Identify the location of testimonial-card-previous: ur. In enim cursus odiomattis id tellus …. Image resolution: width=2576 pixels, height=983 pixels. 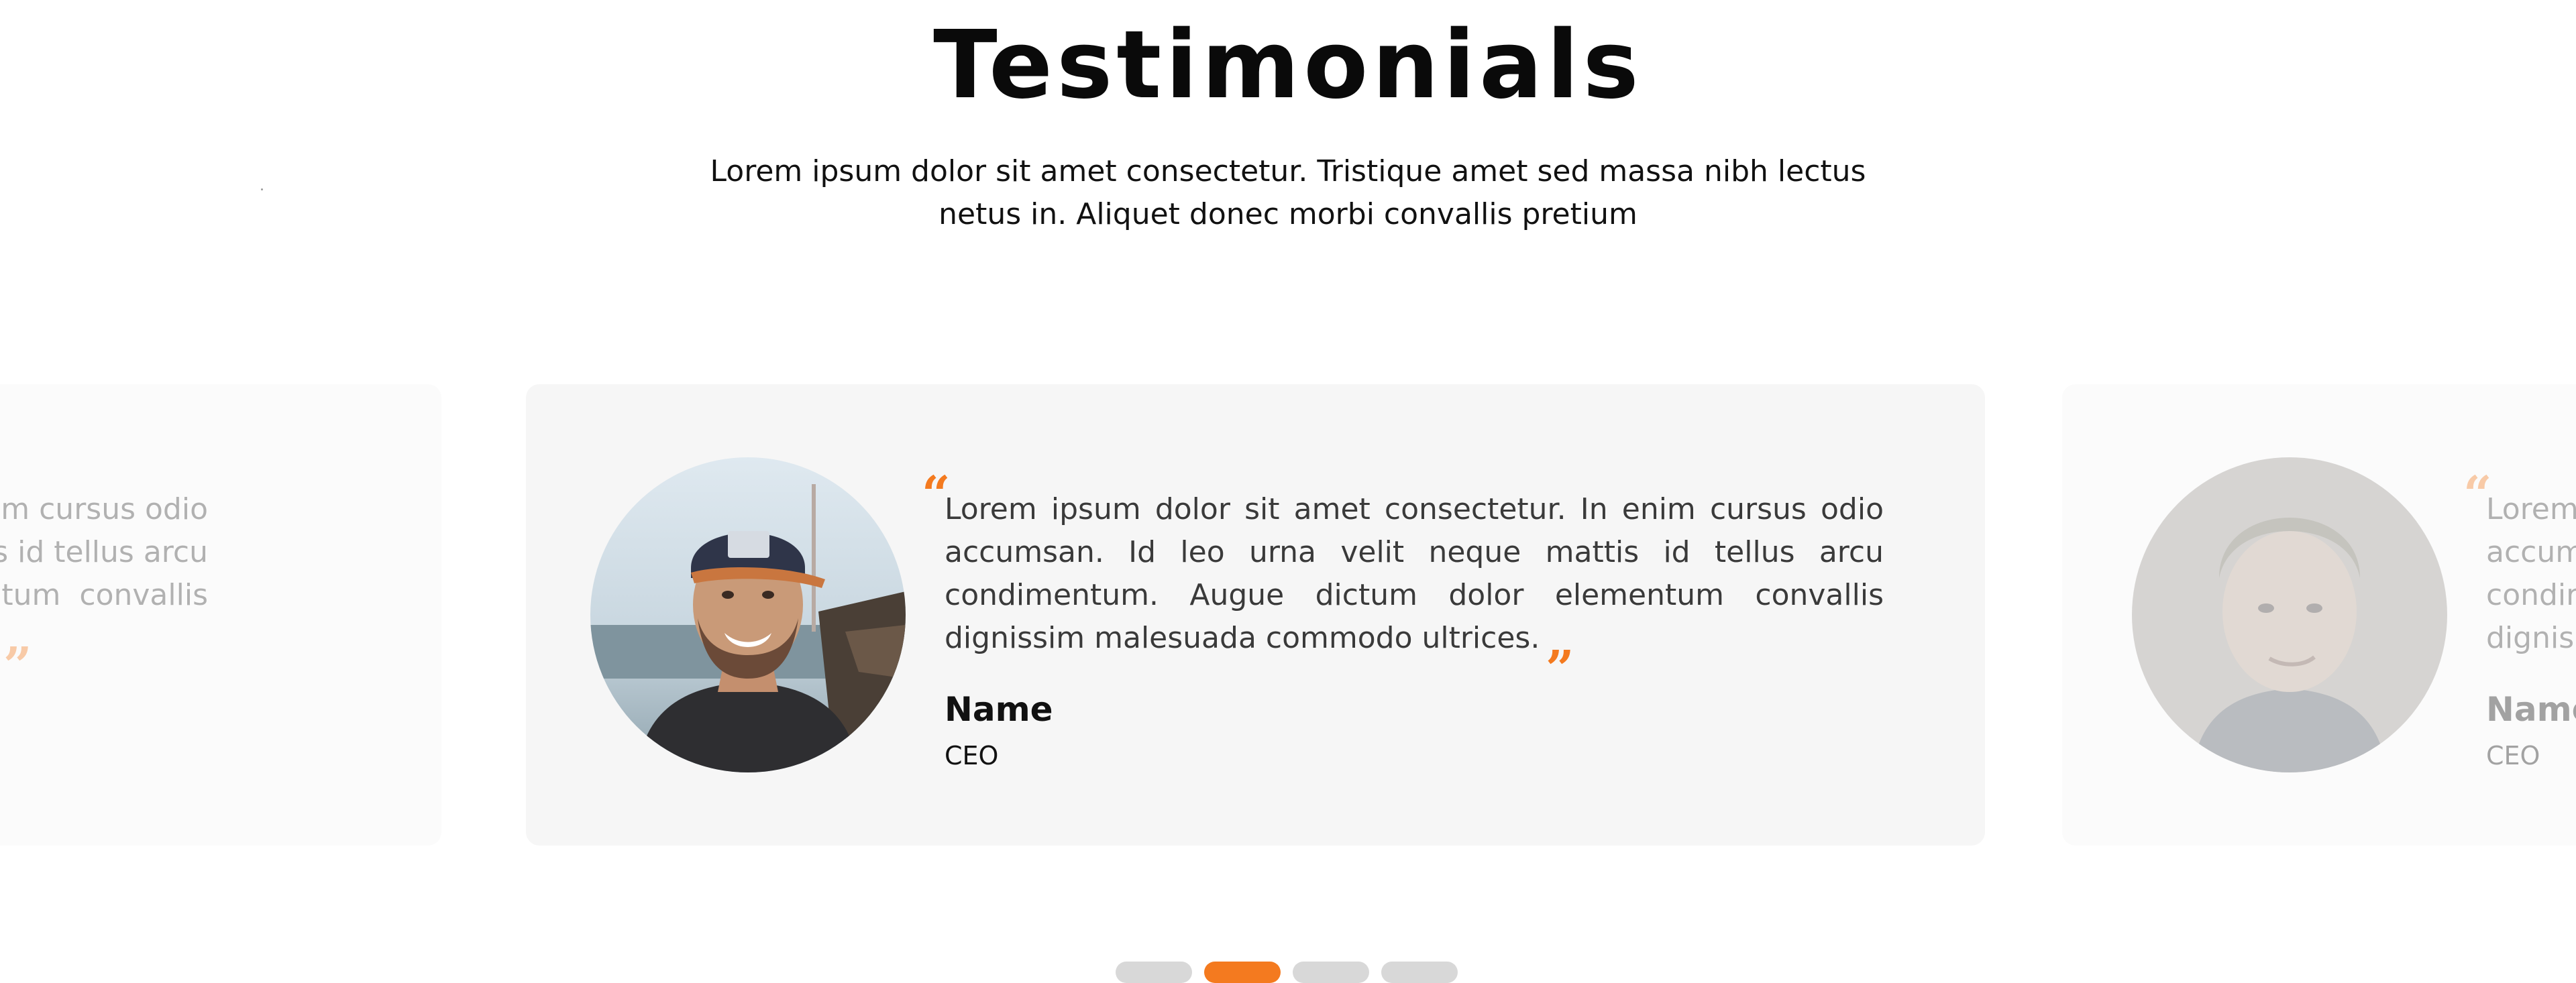
(220, 615).